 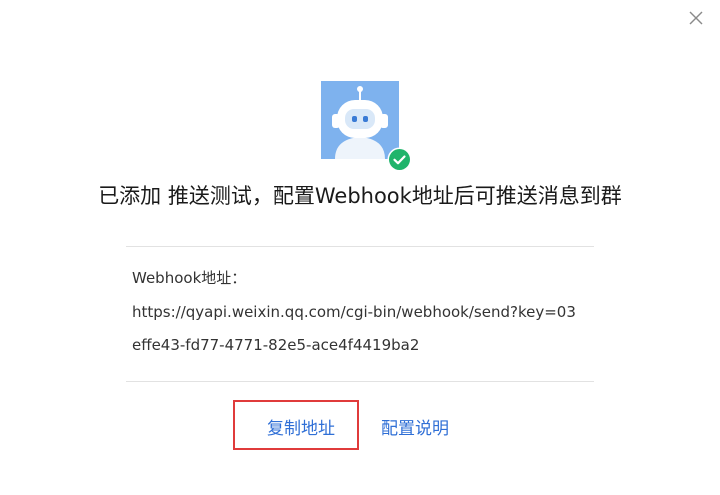 What do you see at coordinates (360, 381) in the screenshot?
I see `divider-bottom` at bounding box center [360, 381].